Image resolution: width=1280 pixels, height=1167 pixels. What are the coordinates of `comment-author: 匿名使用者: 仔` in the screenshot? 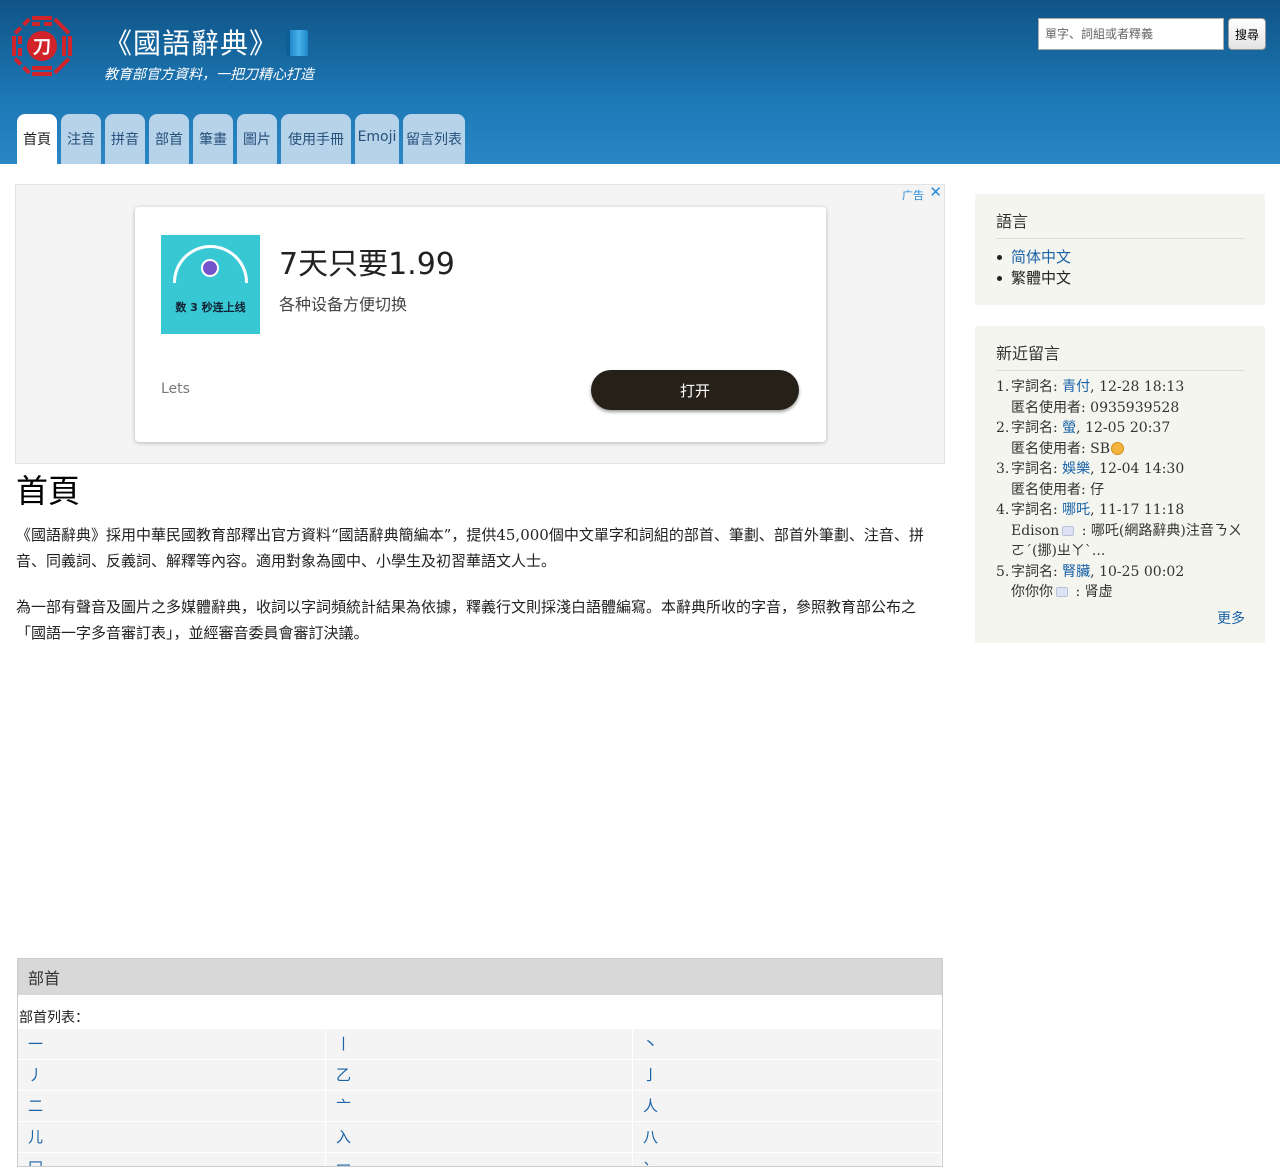 It's located at (1058, 489).